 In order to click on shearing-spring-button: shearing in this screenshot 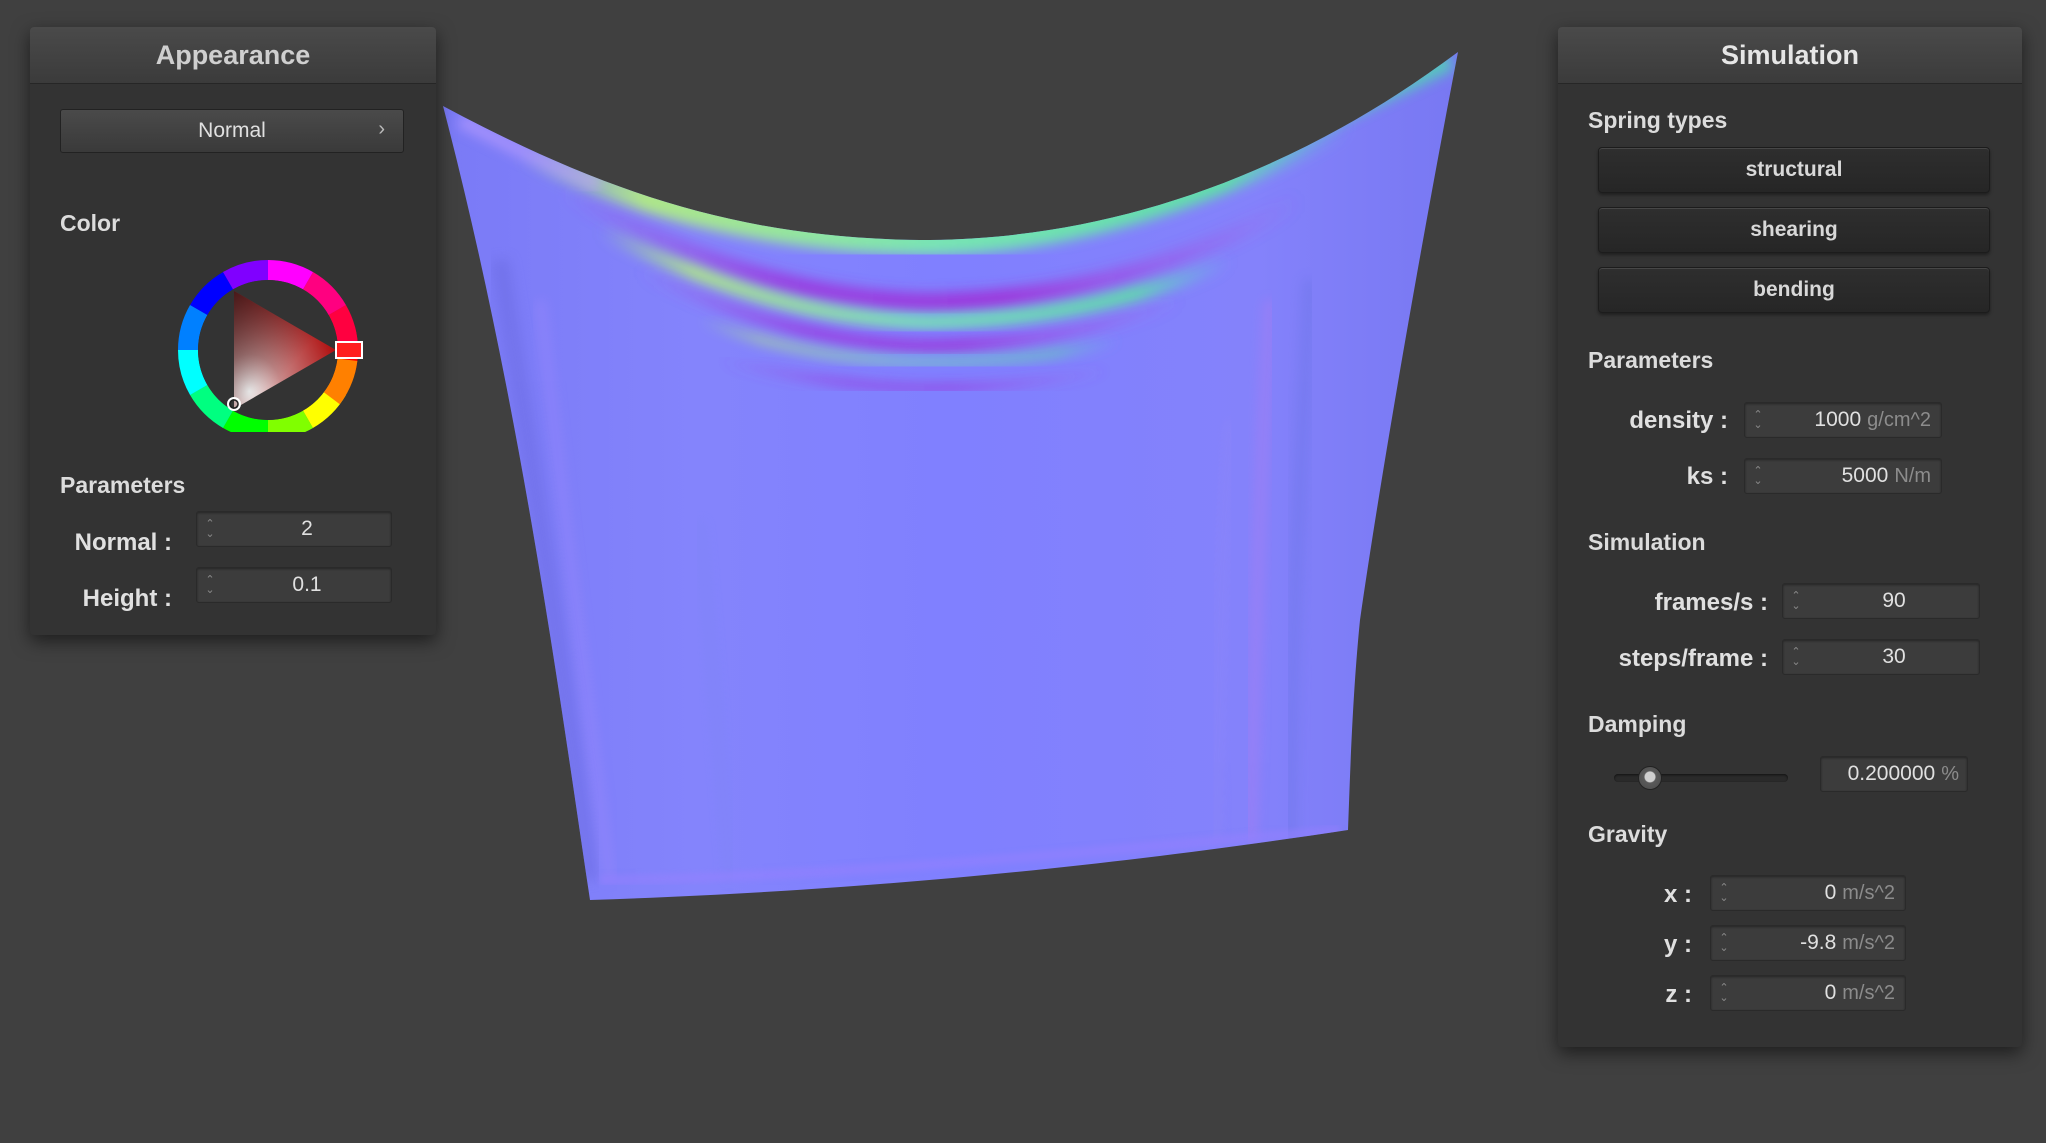, I will do `click(1794, 230)`.